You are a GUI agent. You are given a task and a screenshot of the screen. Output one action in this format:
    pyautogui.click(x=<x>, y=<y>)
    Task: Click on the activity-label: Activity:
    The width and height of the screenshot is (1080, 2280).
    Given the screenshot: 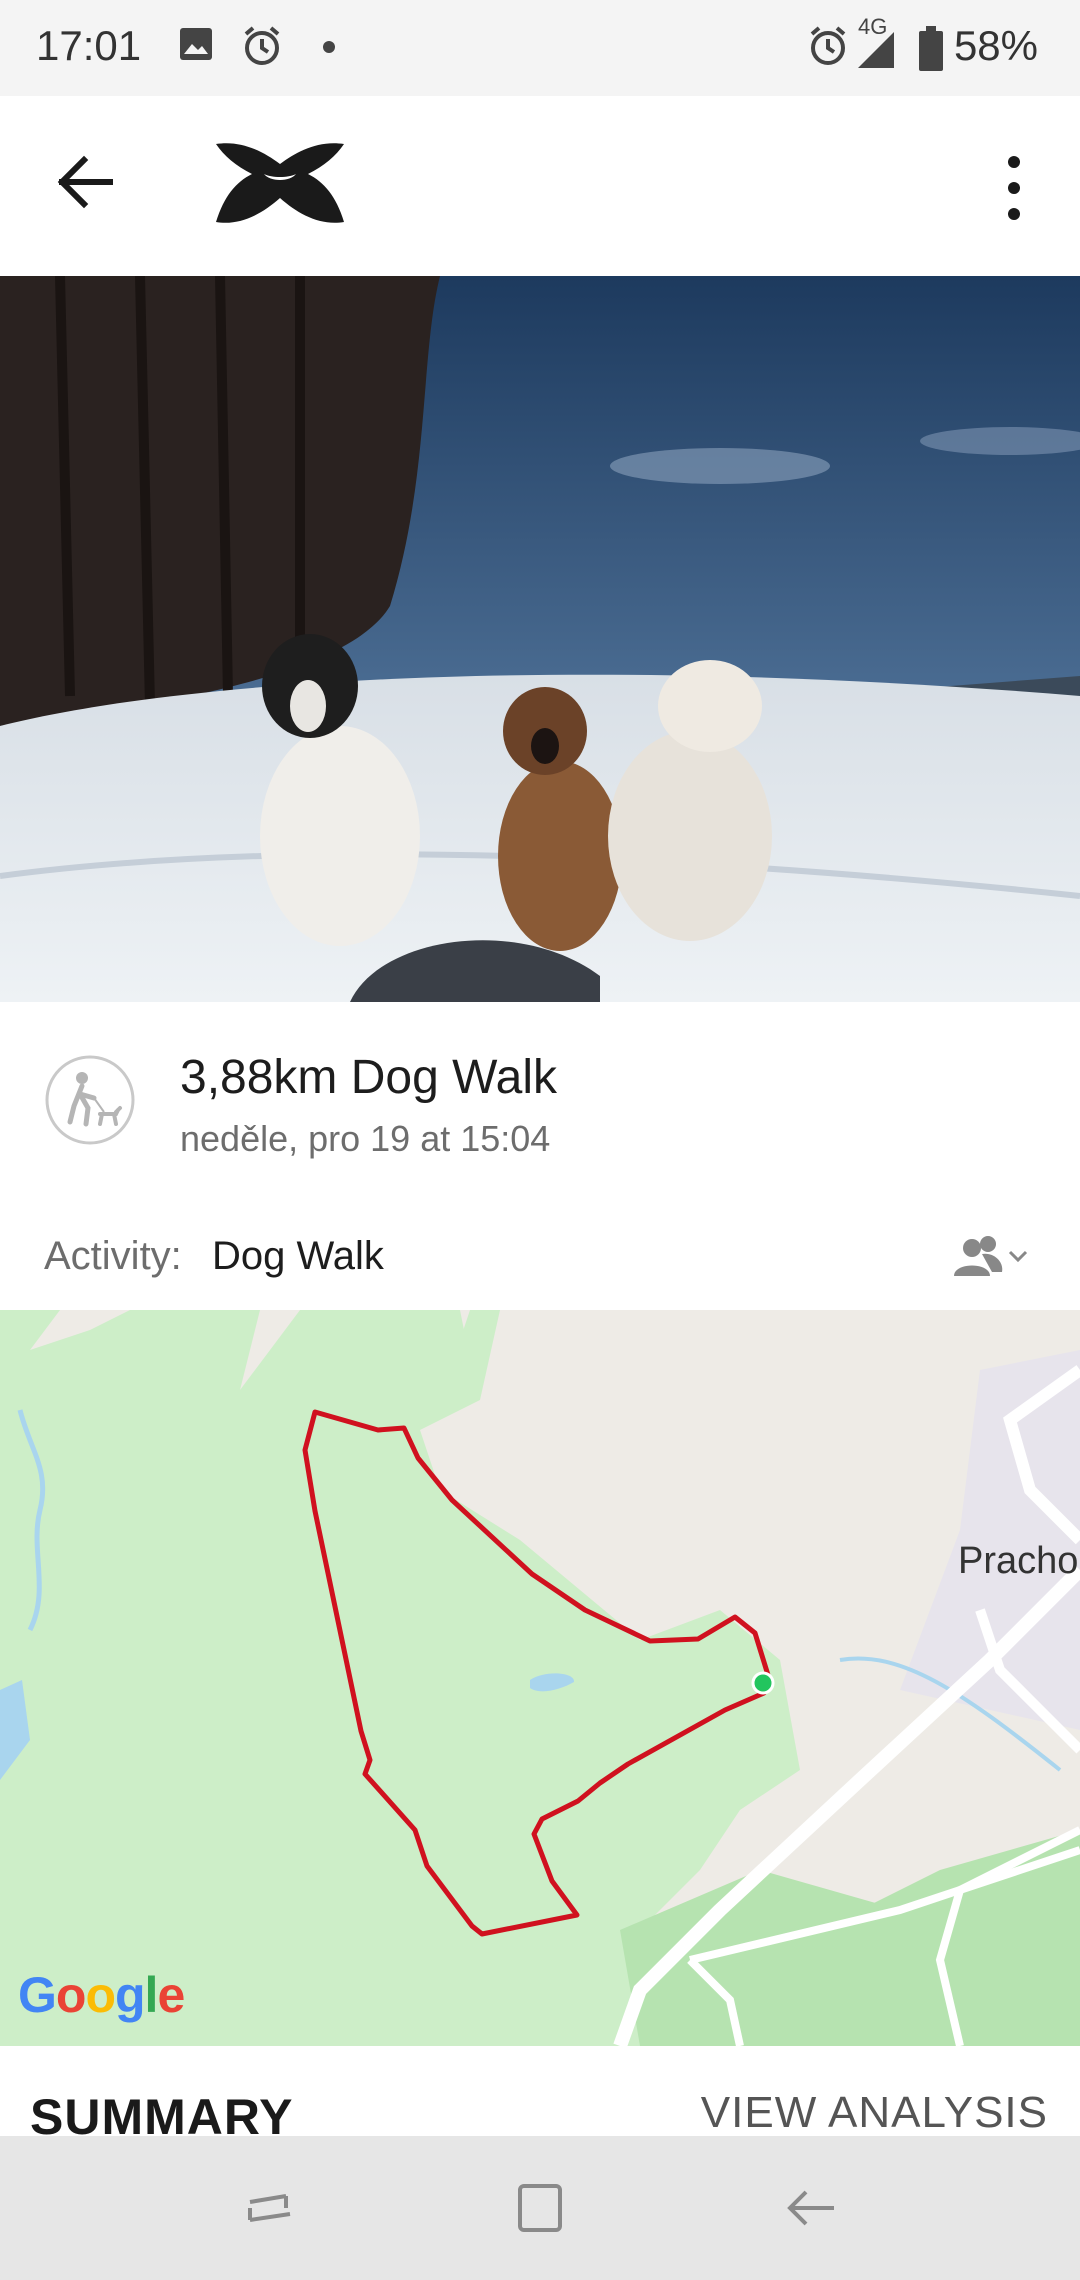 What is the action you would take?
    pyautogui.click(x=113, y=1256)
    